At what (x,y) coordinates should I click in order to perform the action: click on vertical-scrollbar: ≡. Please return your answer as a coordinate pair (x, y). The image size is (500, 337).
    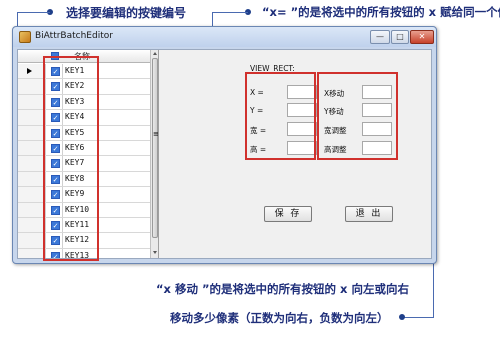
    Looking at the image, I should click on (154, 154).